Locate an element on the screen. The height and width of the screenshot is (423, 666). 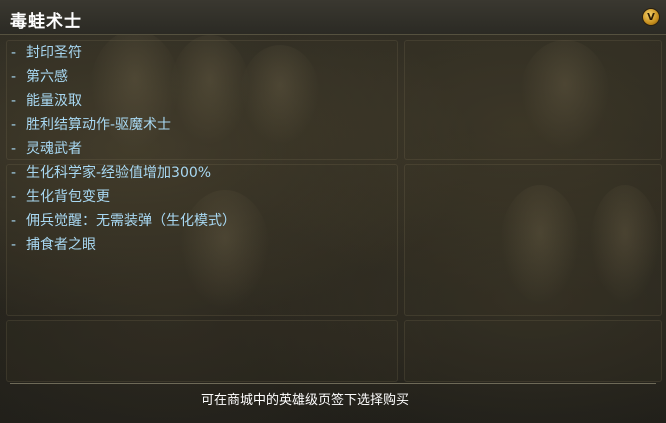
feature-text: 能量汲取 is located at coordinates (54, 101).